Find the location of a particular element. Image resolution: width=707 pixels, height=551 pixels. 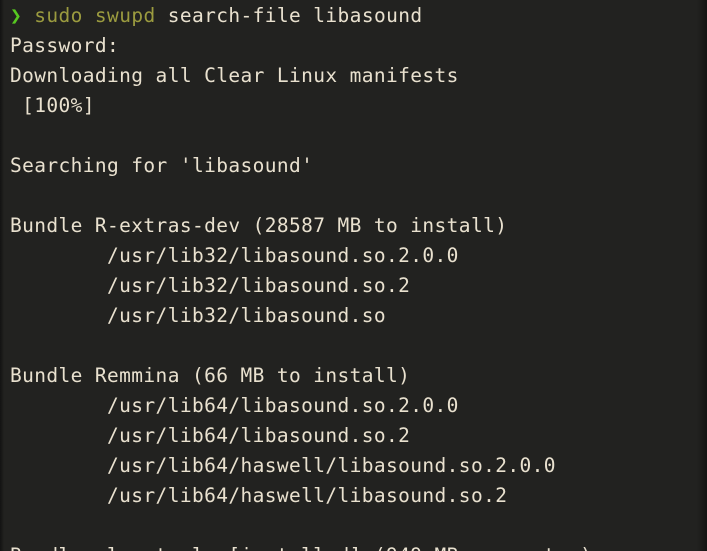

command-name: sudo swupd is located at coordinates (95, 15).